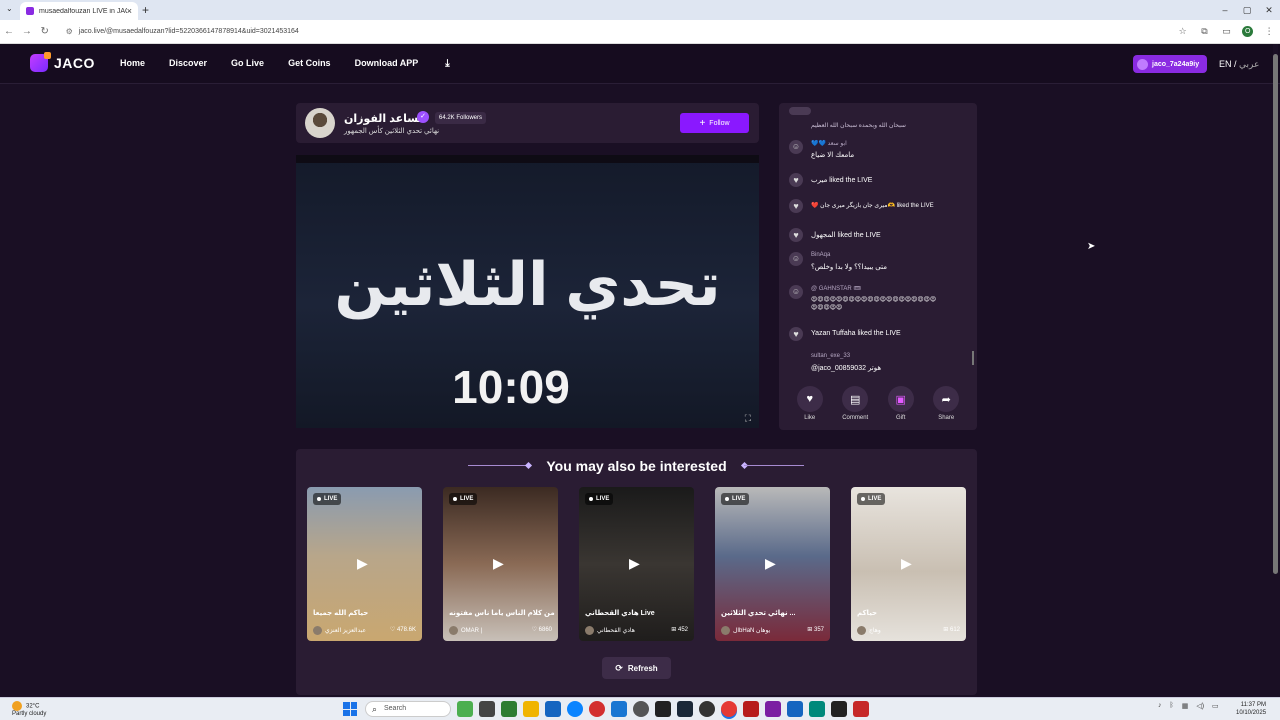  What do you see at coordinates (309, 63) in the screenshot?
I see `nav-get-coins: Get Coins` at bounding box center [309, 63].